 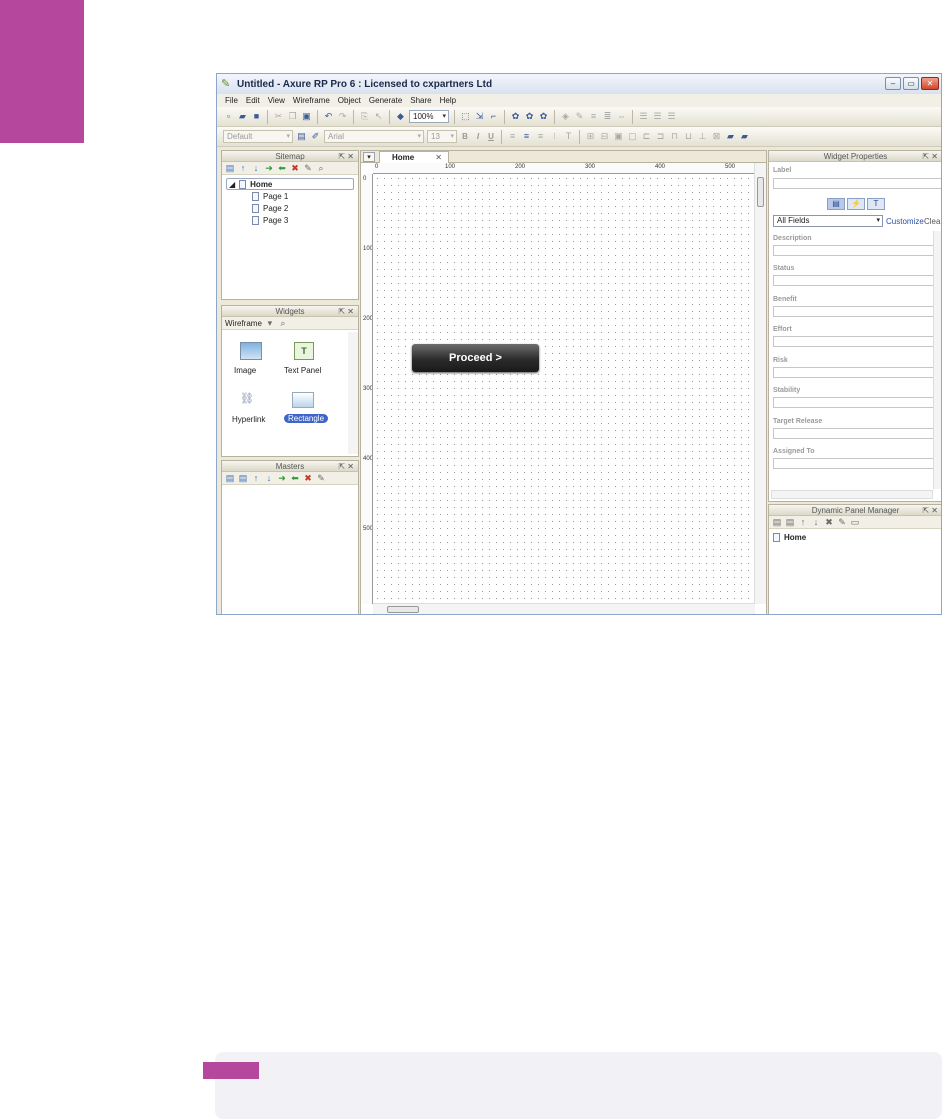 I want to click on redo-icon: ↷, so click(x=342, y=116).